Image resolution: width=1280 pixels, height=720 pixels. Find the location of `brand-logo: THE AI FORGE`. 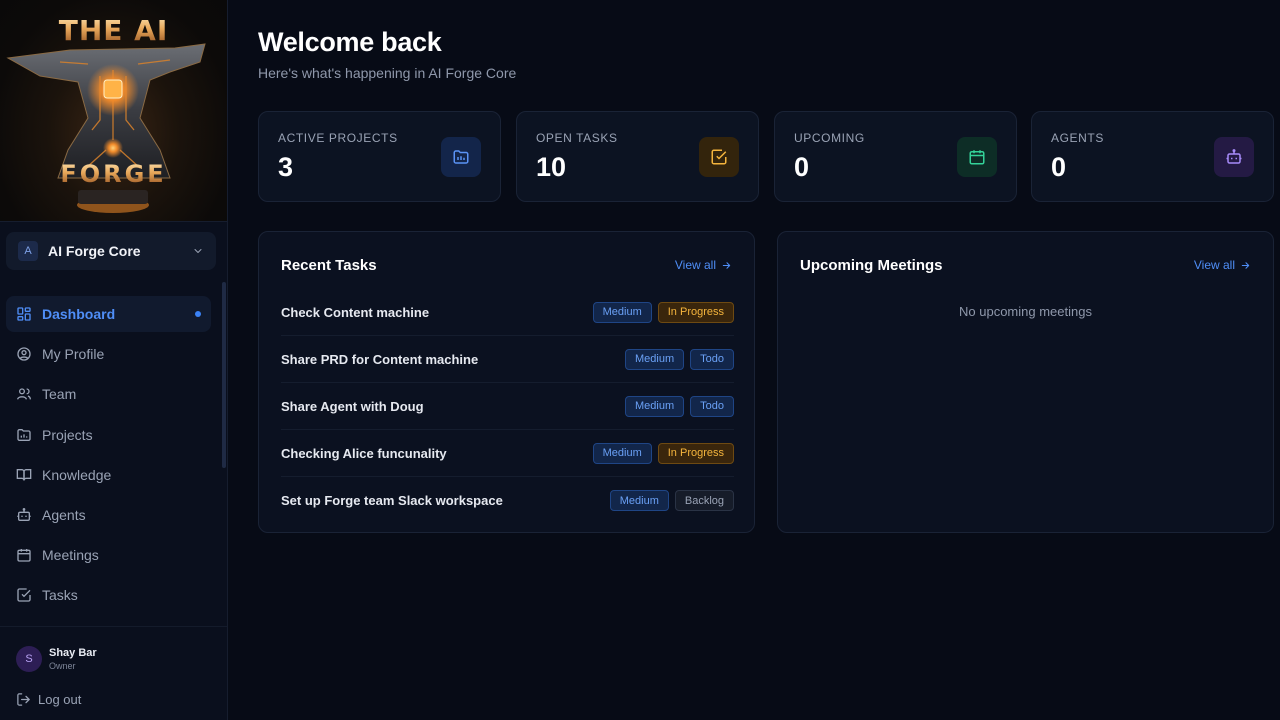

brand-logo: THE AI FORGE is located at coordinates (113, 111).